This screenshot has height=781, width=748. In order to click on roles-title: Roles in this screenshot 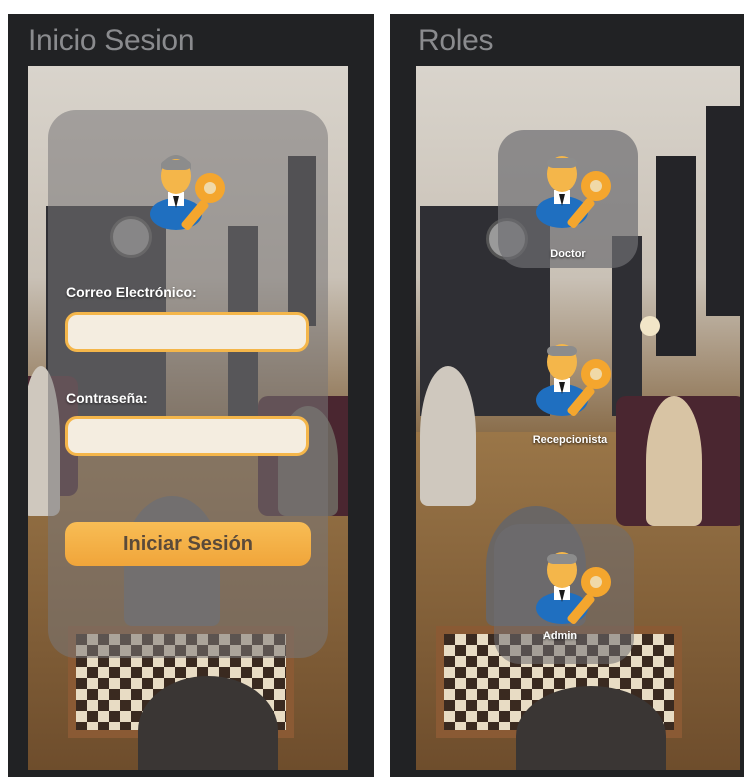, I will do `click(456, 40)`.